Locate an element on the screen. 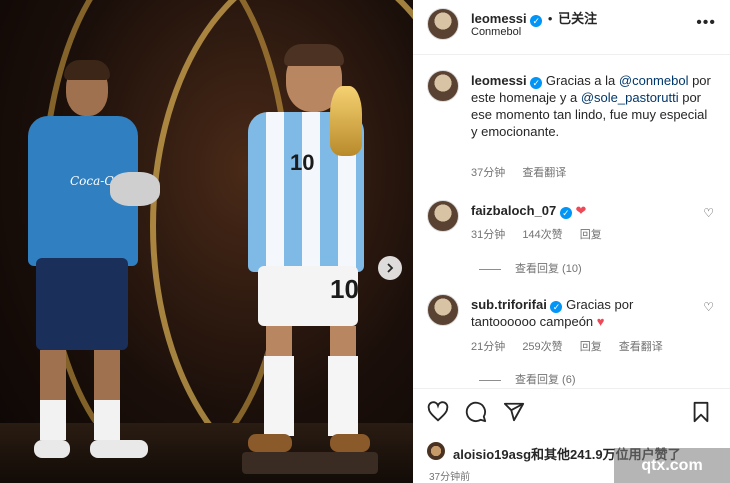 Image resolution: width=730 pixels, height=483 pixels. view-replies: 查看回复 (6) is located at coordinates (527, 379).